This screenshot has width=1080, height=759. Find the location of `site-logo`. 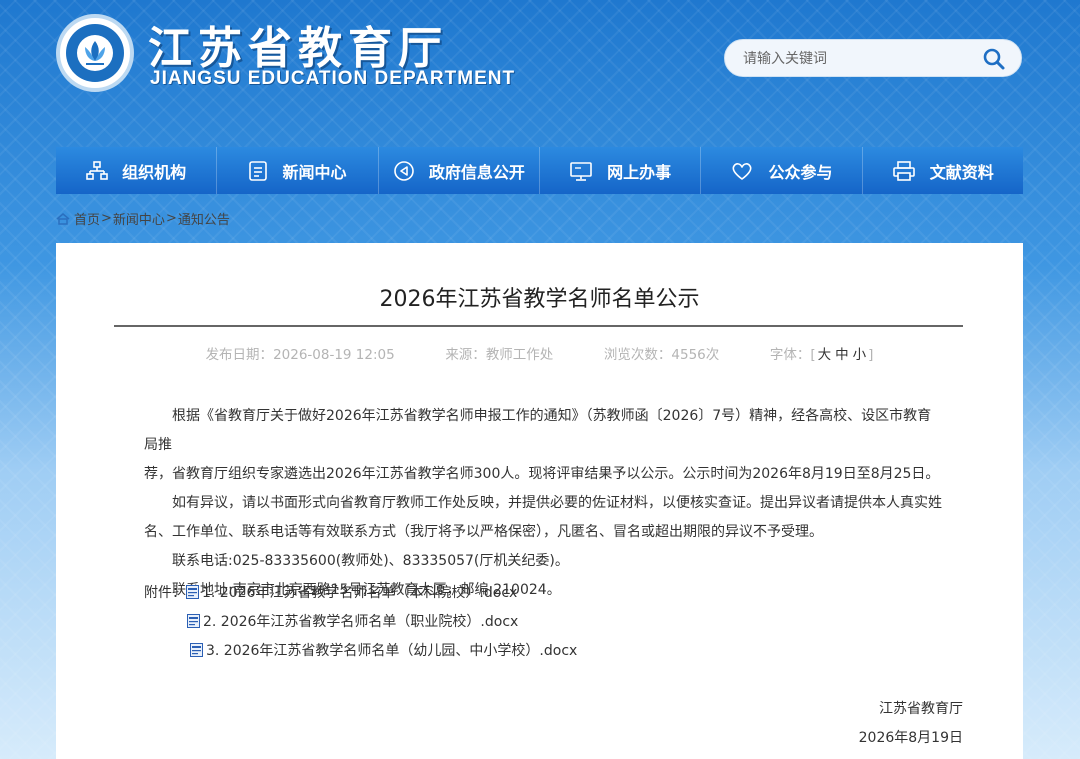

site-logo is located at coordinates (95, 53).